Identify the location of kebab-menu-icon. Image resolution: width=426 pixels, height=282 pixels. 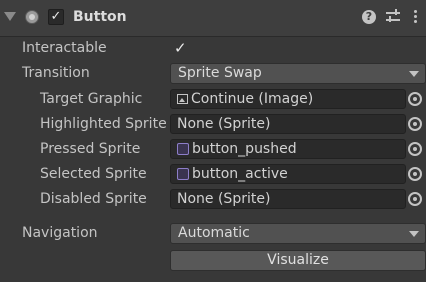
(415, 17).